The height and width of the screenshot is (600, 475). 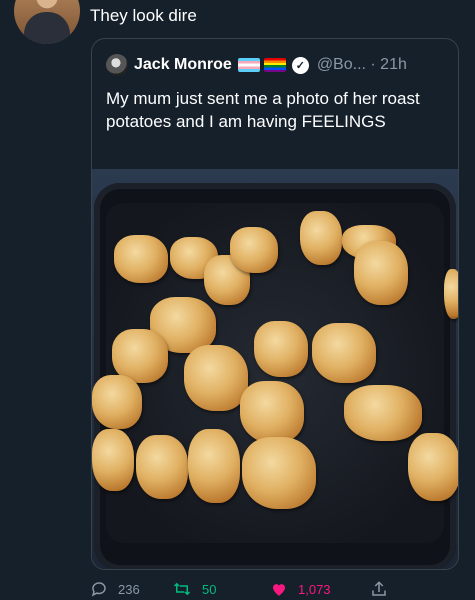 I want to click on heart-icon, so click(x=279, y=590).